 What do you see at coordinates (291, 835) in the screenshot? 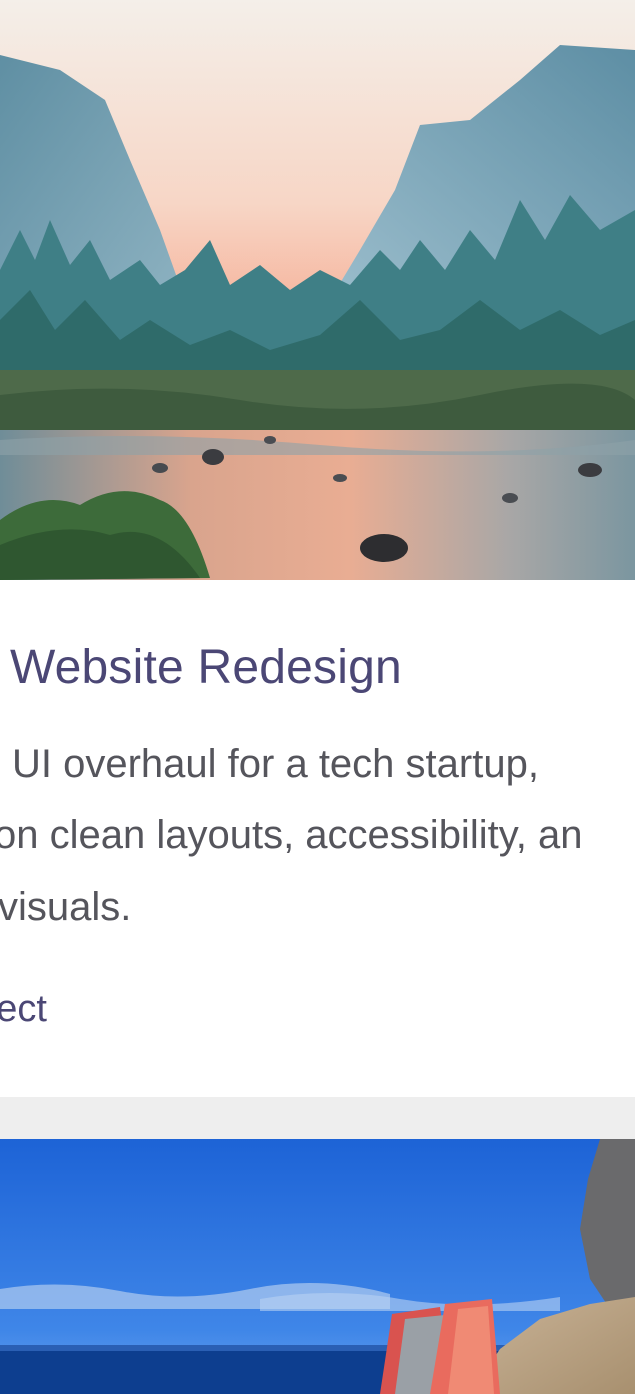
I see `description-line: on clean layouts, accessibility, an` at bounding box center [291, 835].